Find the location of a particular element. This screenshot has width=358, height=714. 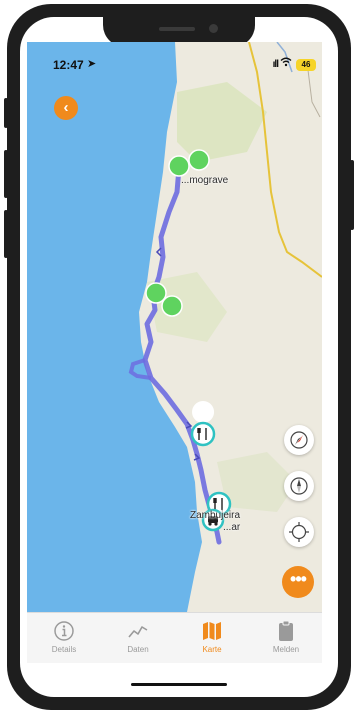

volume-up-button is located at coordinates (6, 174).